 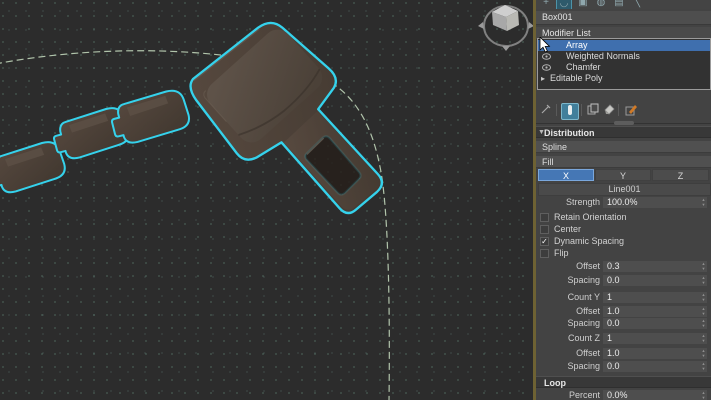 What do you see at coordinates (555, 383) in the screenshot?
I see `rollout-title: Loop` at bounding box center [555, 383].